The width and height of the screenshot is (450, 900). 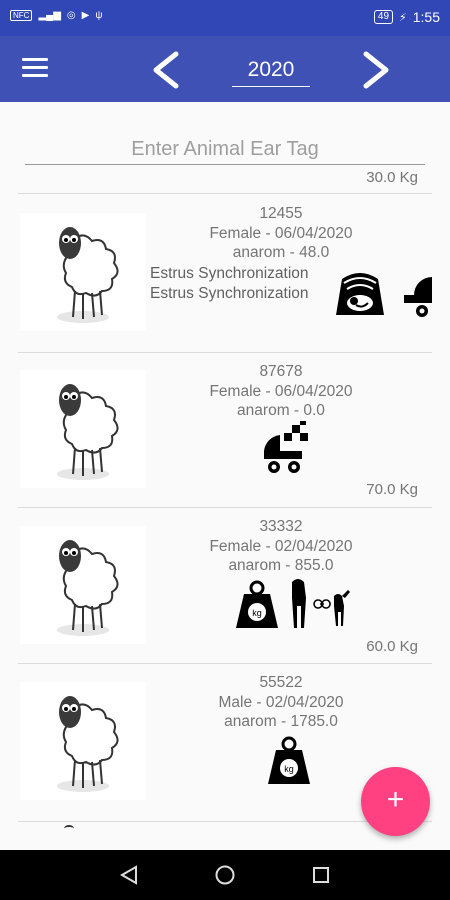 I want to click on weaning-icon, so click(x=321, y=603).